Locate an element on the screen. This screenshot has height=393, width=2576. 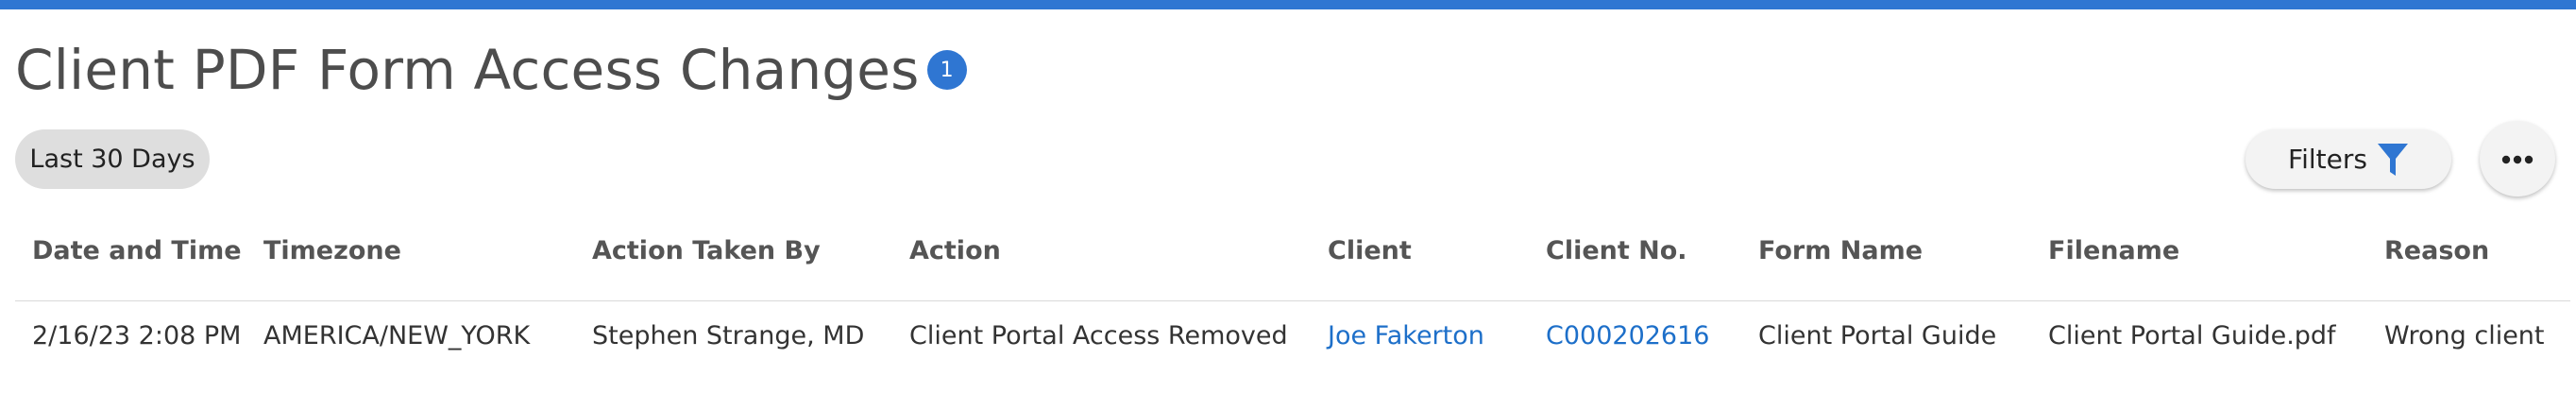
more-options-button is located at coordinates (2517, 158).